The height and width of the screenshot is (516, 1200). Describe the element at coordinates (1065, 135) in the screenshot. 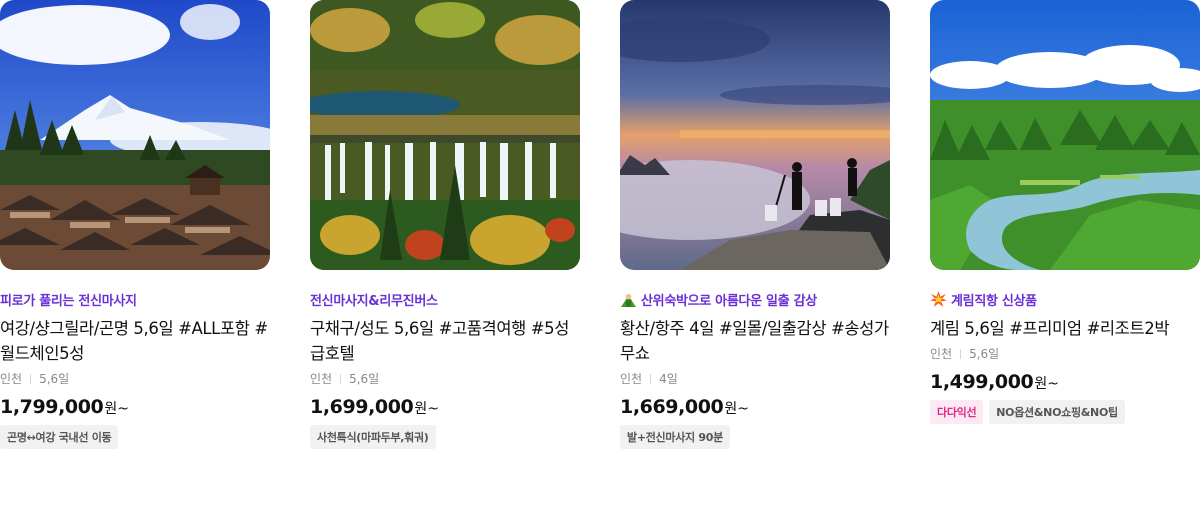

I see `product-image-guilin` at that location.